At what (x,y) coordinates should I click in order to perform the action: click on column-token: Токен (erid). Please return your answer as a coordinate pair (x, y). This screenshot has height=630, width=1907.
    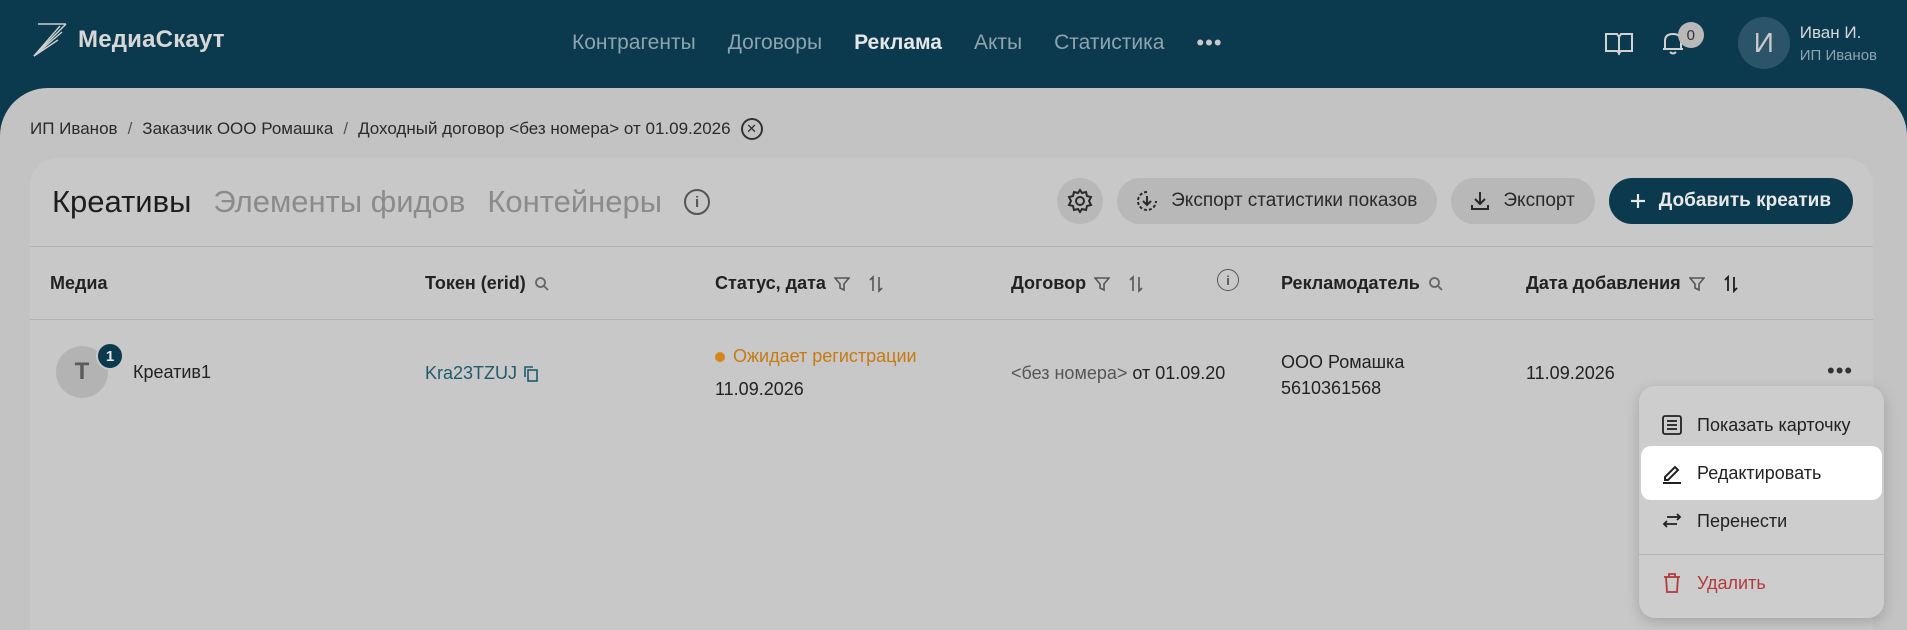
    Looking at the image, I should click on (487, 283).